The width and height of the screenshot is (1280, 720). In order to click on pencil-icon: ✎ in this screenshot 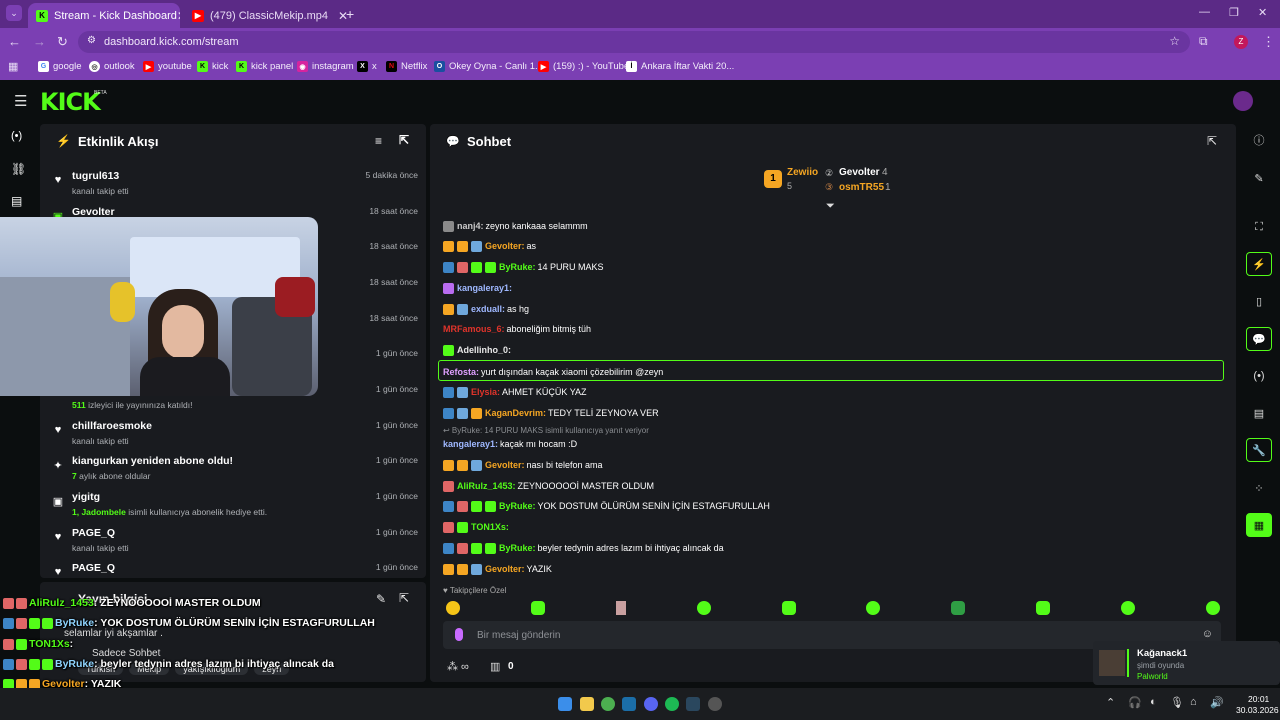, I will do `click(1259, 178)`.